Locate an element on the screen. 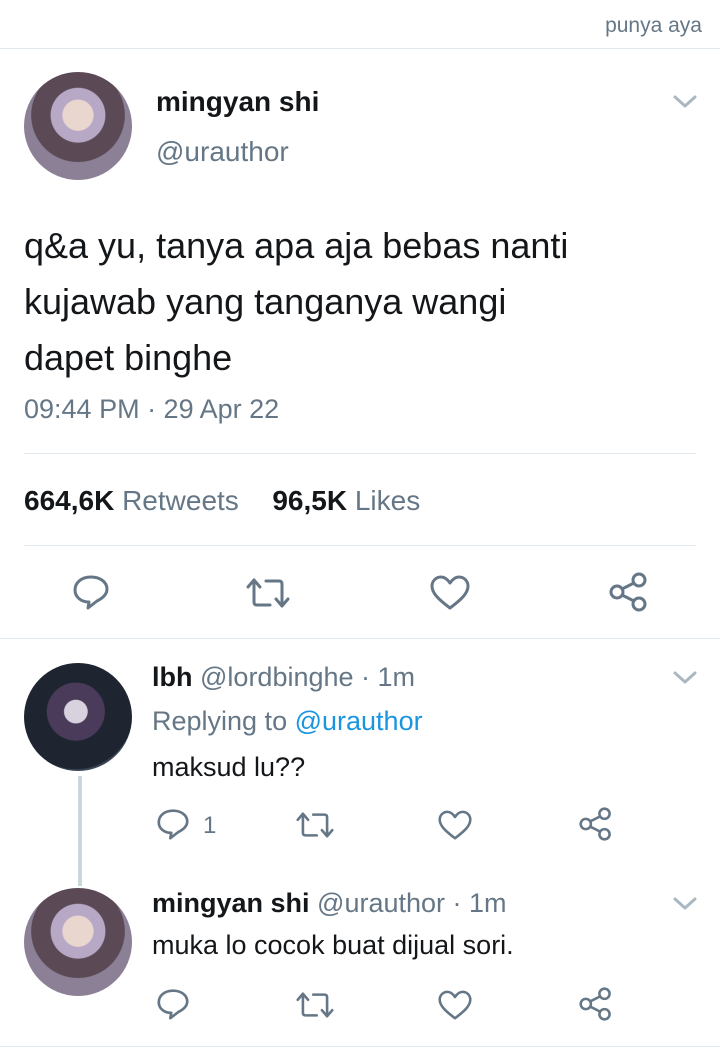 This screenshot has height=1058, width=720. likes-label: Likes is located at coordinates (387, 500).